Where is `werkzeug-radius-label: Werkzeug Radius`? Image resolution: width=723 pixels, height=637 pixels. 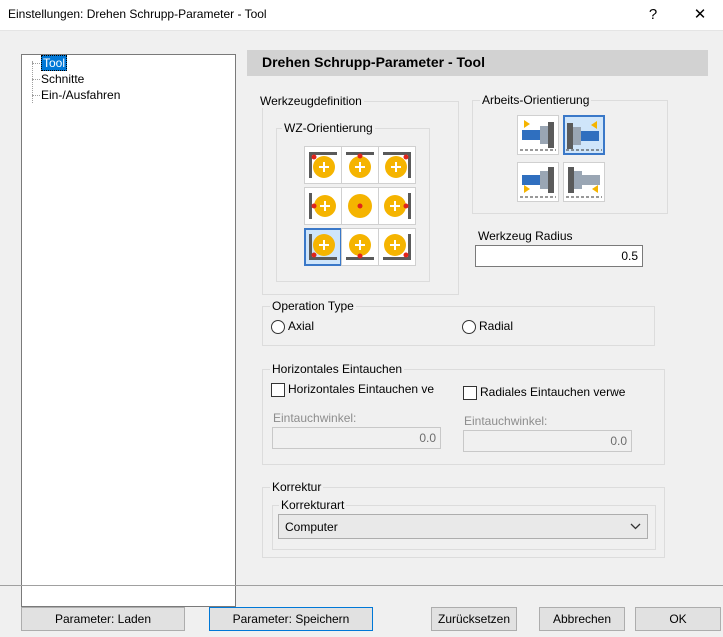 werkzeug-radius-label: Werkzeug Radius is located at coordinates (525, 236).